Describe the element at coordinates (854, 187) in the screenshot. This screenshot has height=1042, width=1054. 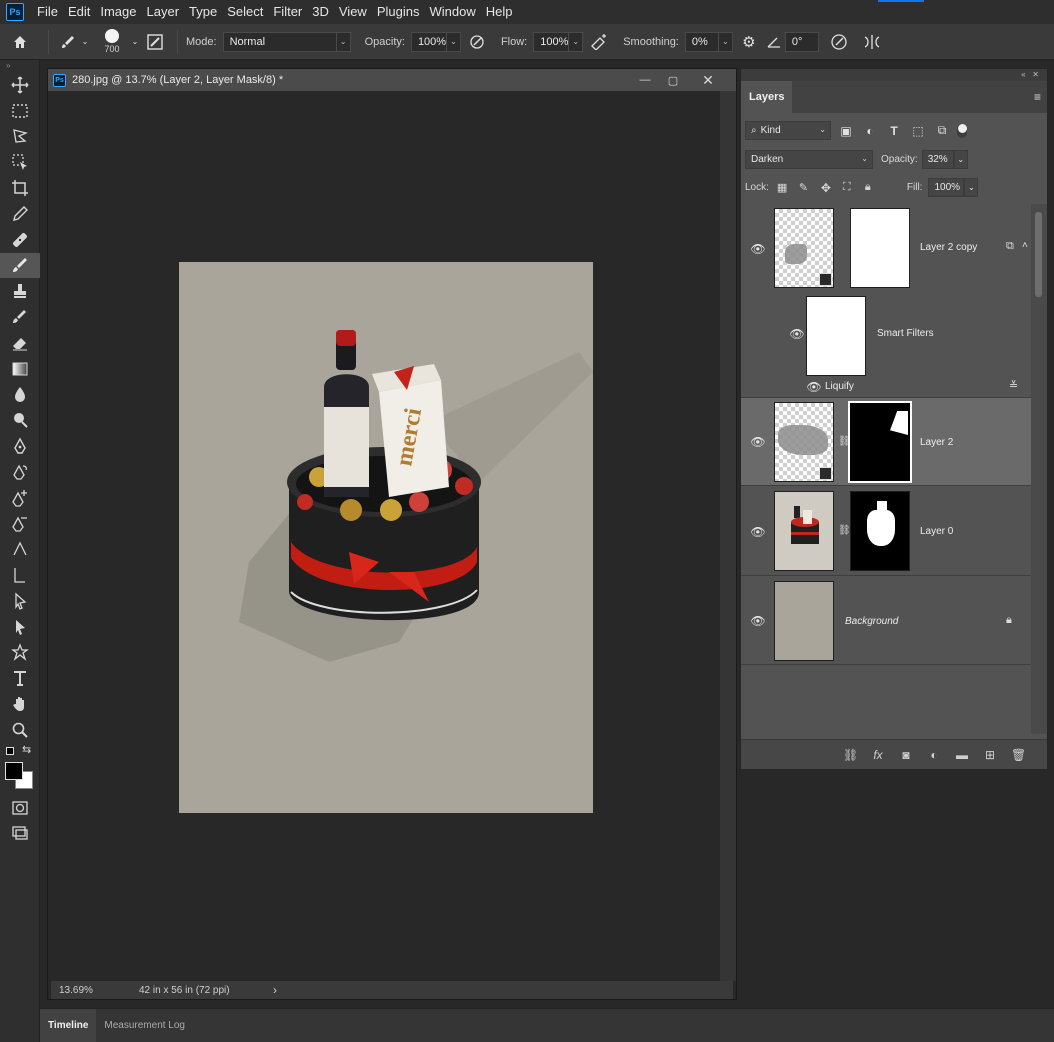
I see `lock-artboard-icon: ⛶` at that location.